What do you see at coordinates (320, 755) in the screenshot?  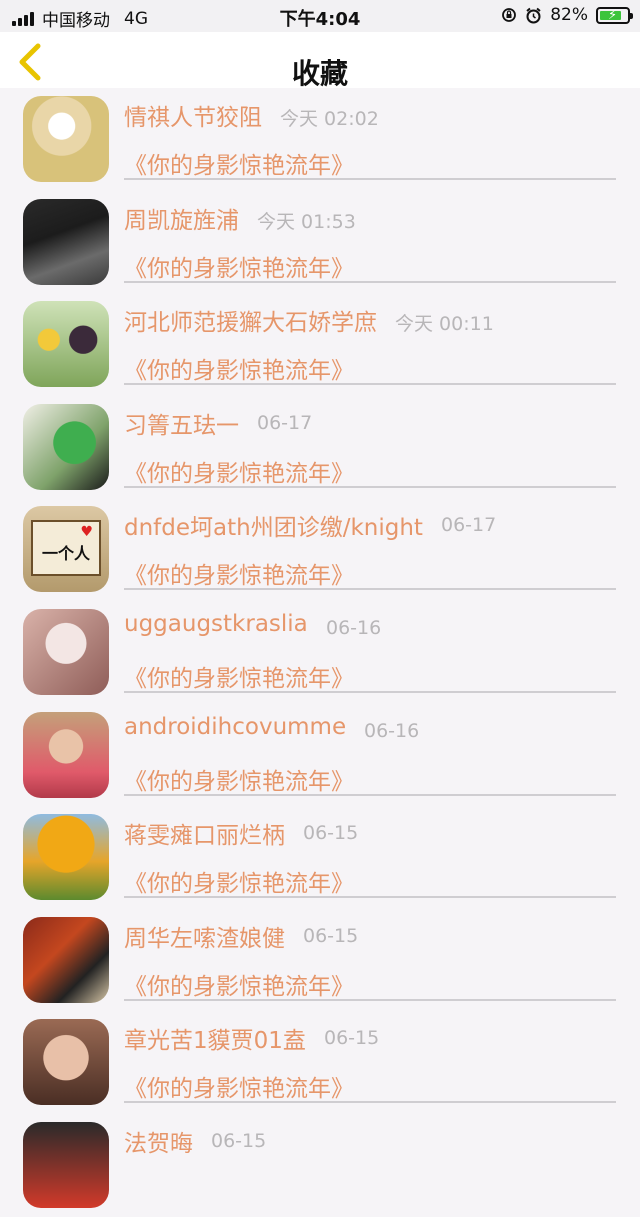 I see `list-item-7: androidihcovumme 06-16 《你的身影惊艳流年》` at bounding box center [320, 755].